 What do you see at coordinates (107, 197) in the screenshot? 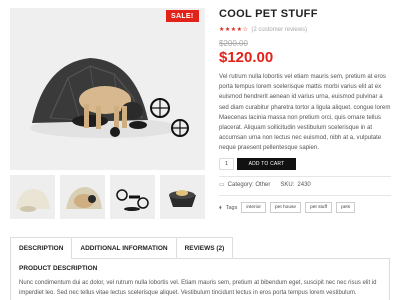
I see `thumbnail-gallery` at bounding box center [107, 197].